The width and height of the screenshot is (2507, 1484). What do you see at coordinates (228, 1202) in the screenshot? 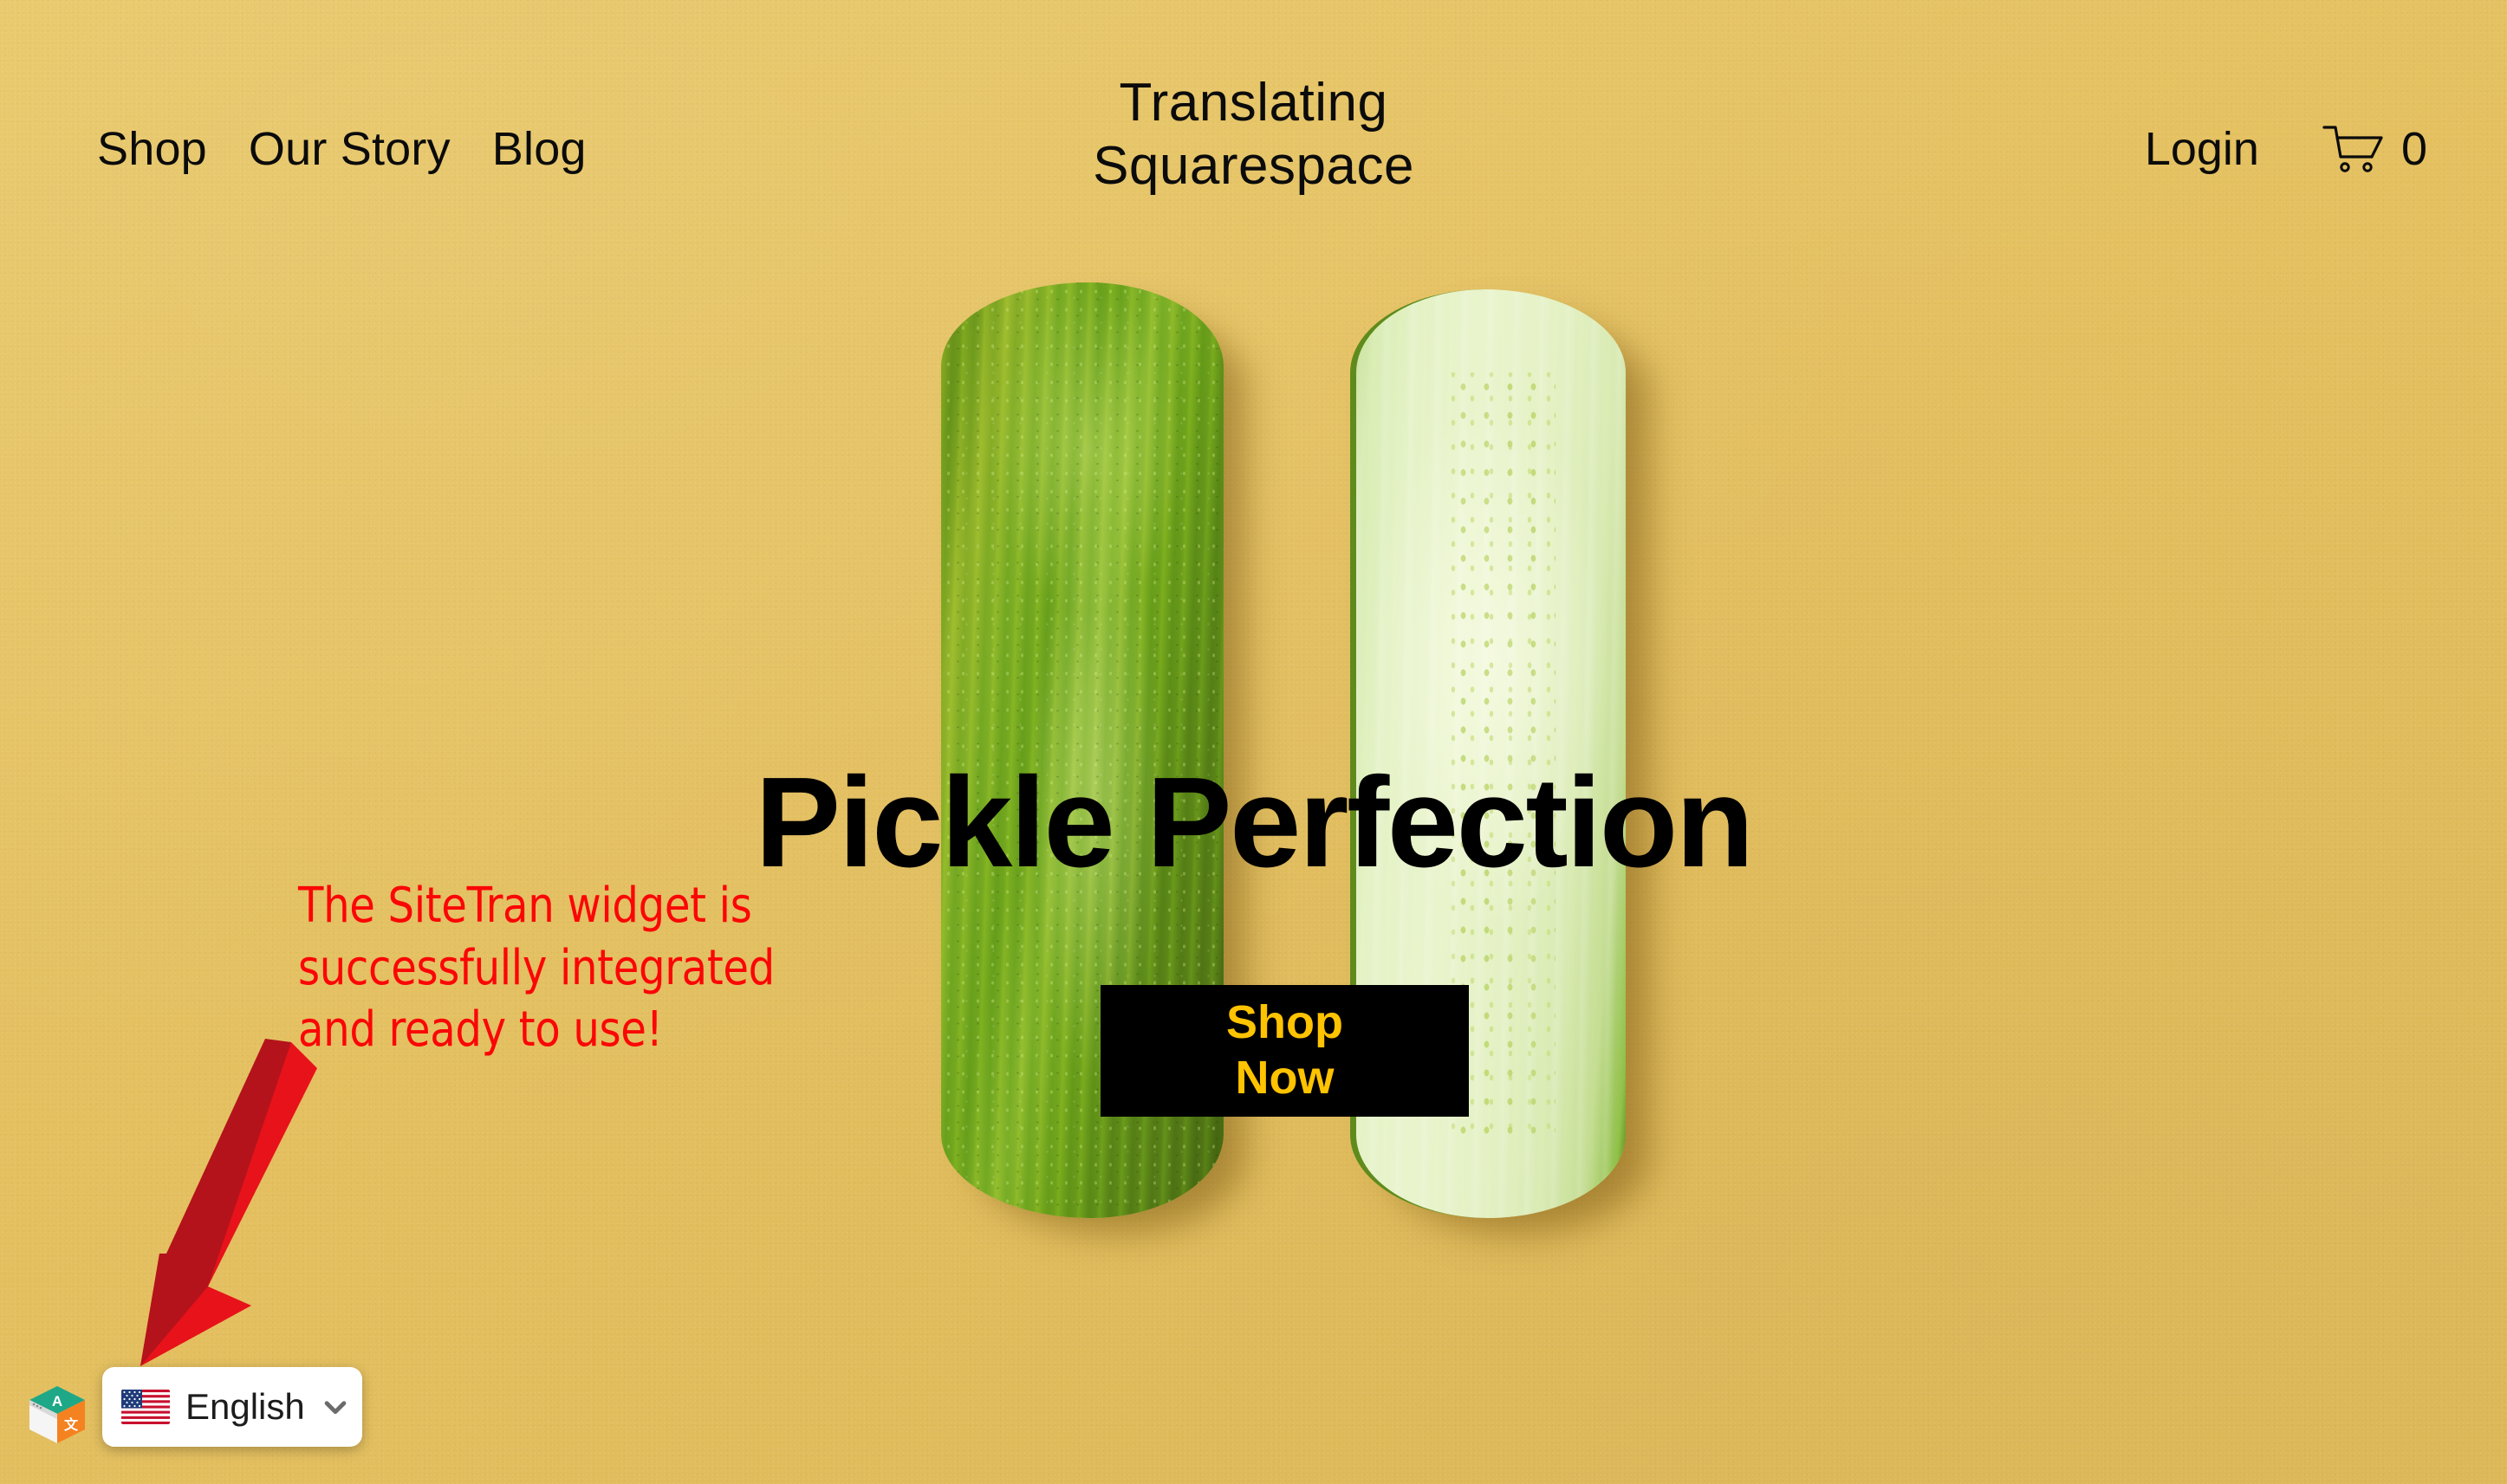
I see `down-left-arrow-icon` at bounding box center [228, 1202].